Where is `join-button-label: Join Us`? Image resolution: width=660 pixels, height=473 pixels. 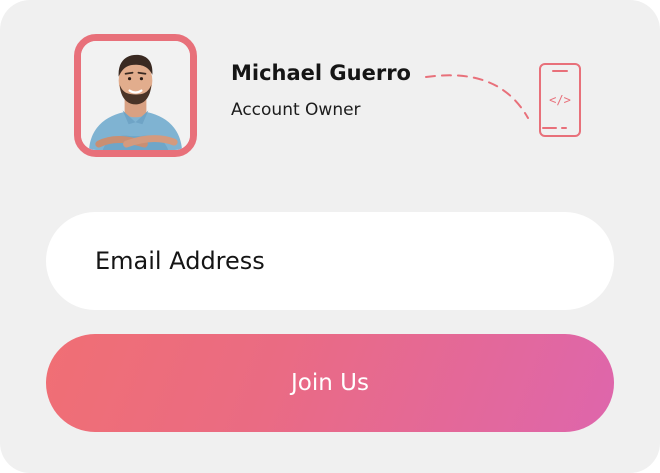 join-button-label: Join Us is located at coordinates (330, 383).